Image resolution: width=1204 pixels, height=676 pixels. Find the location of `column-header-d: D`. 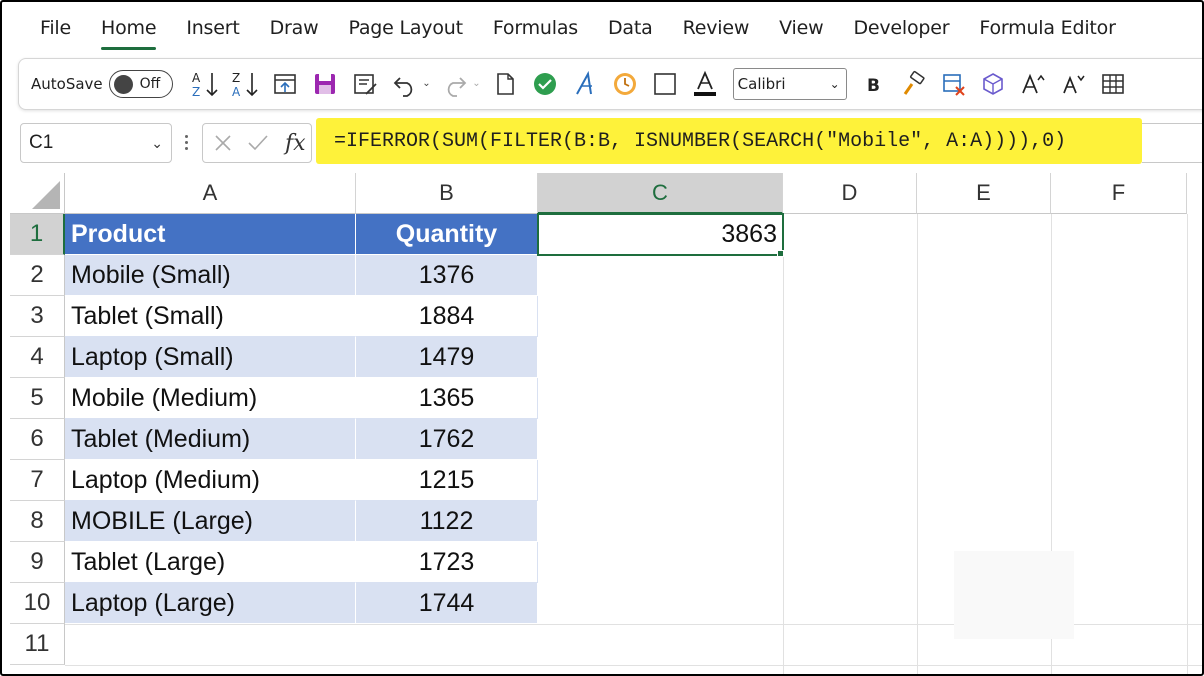

column-header-d: D is located at coordinates (850, 193).